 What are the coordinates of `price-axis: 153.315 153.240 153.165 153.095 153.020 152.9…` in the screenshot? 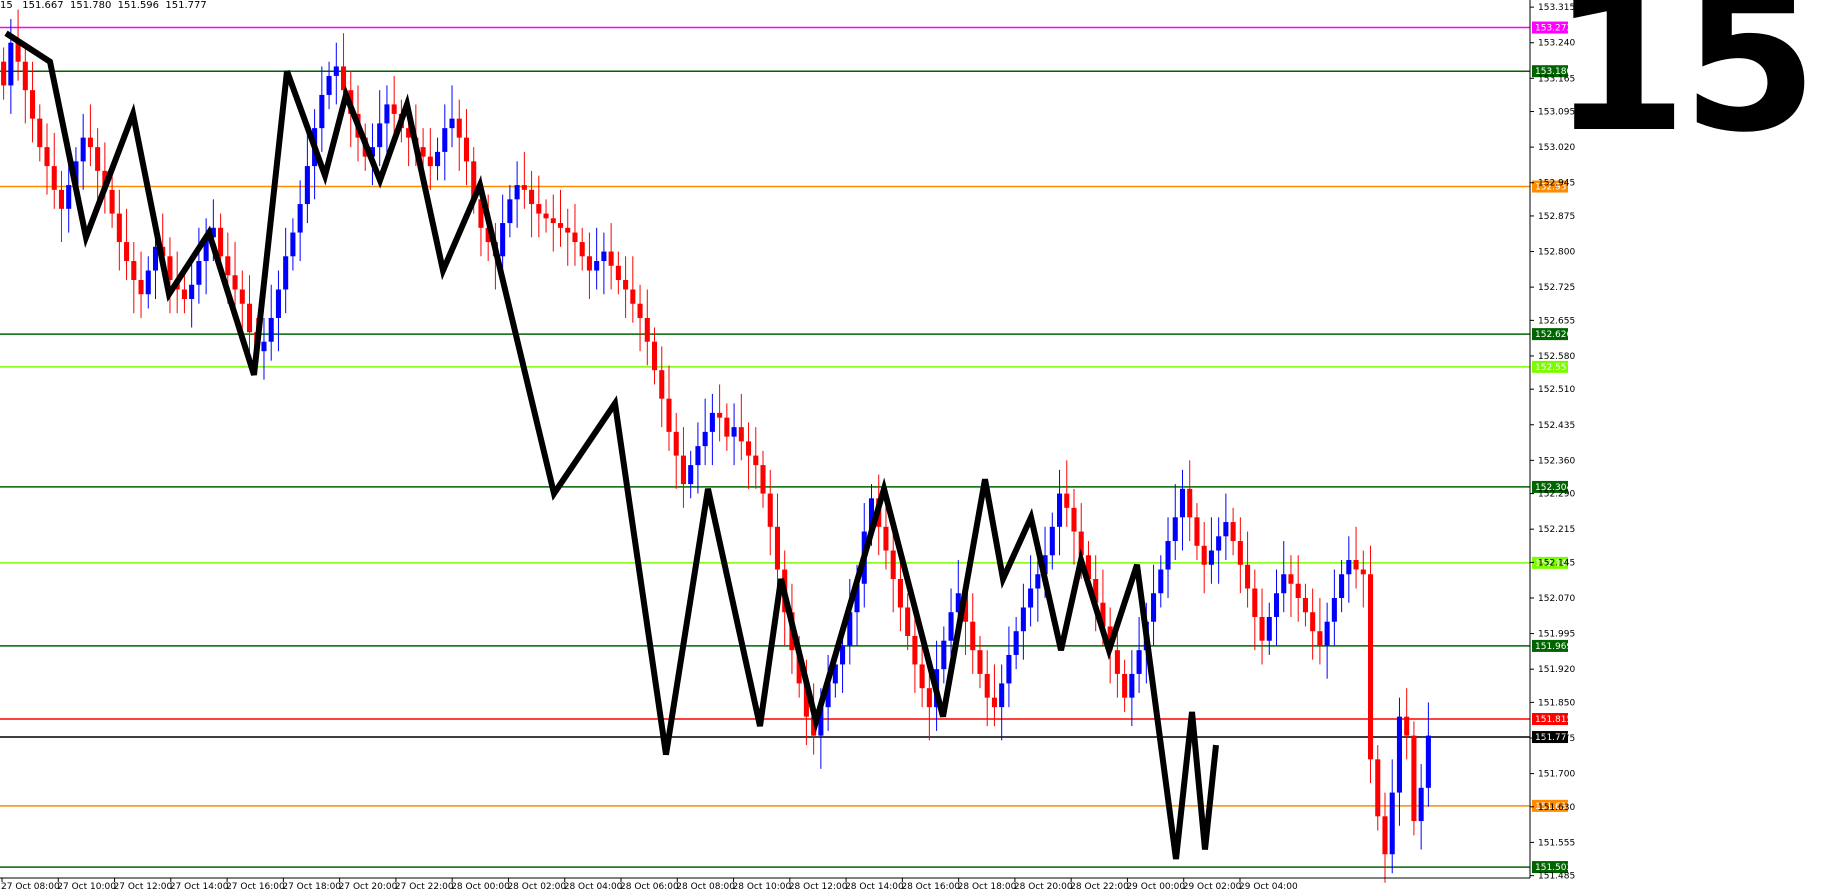 It's located at (1552, 441).